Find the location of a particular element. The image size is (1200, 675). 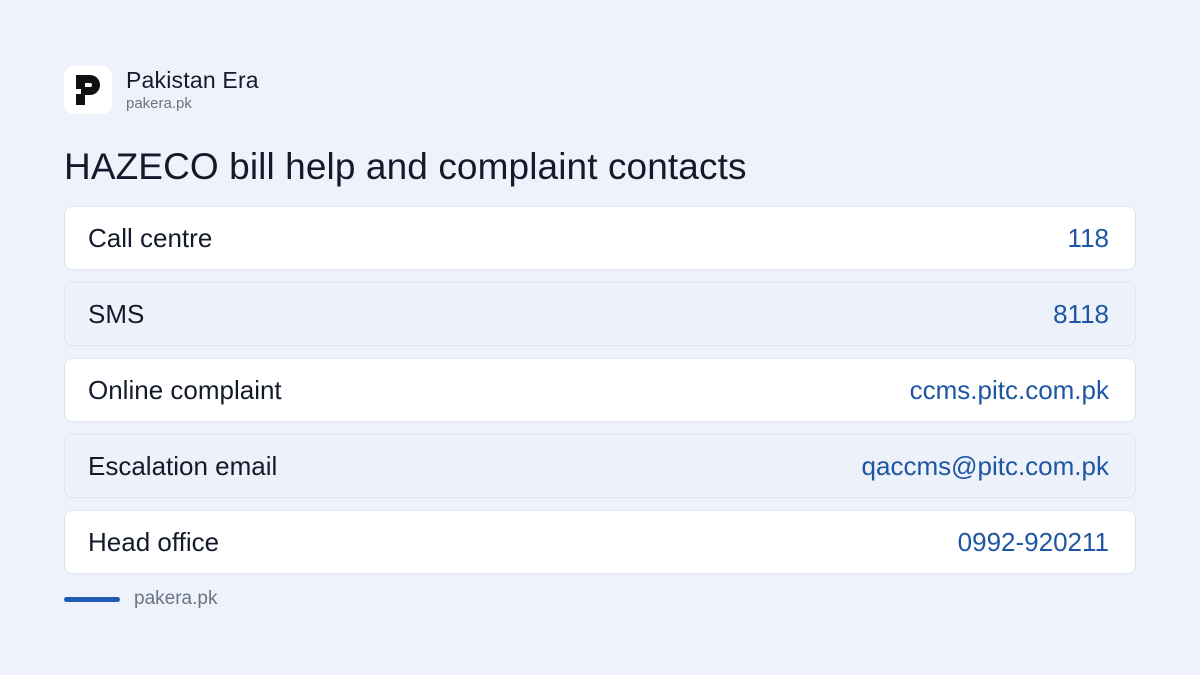

contact-value: 118 is located at coordinates (1088, 238).